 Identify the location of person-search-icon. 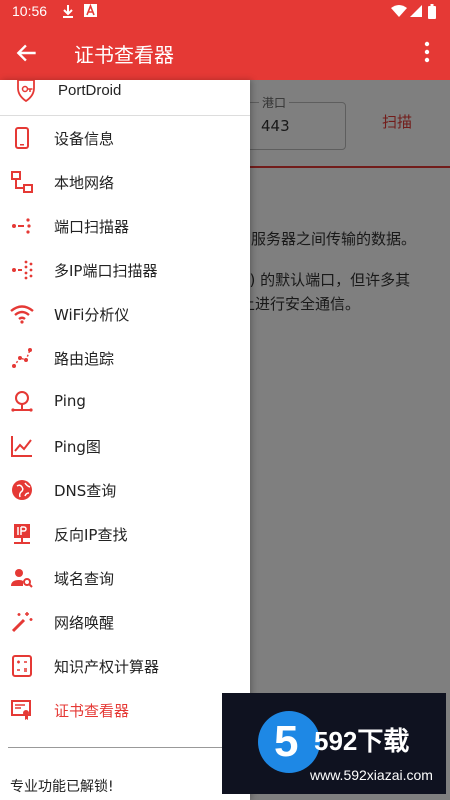
(22, 578).